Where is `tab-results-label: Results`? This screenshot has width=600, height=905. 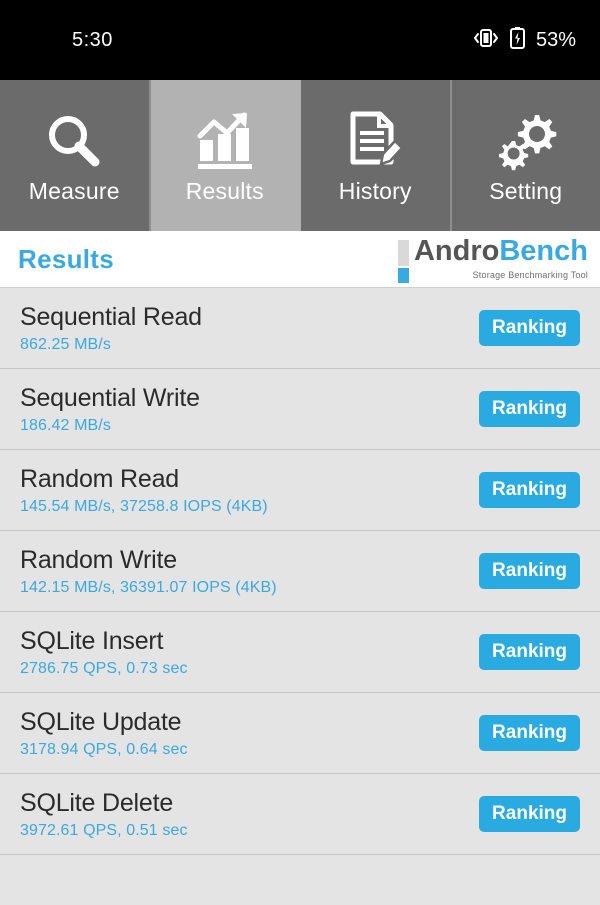
tab-results-label: Results is located at coordinates (224, 191).